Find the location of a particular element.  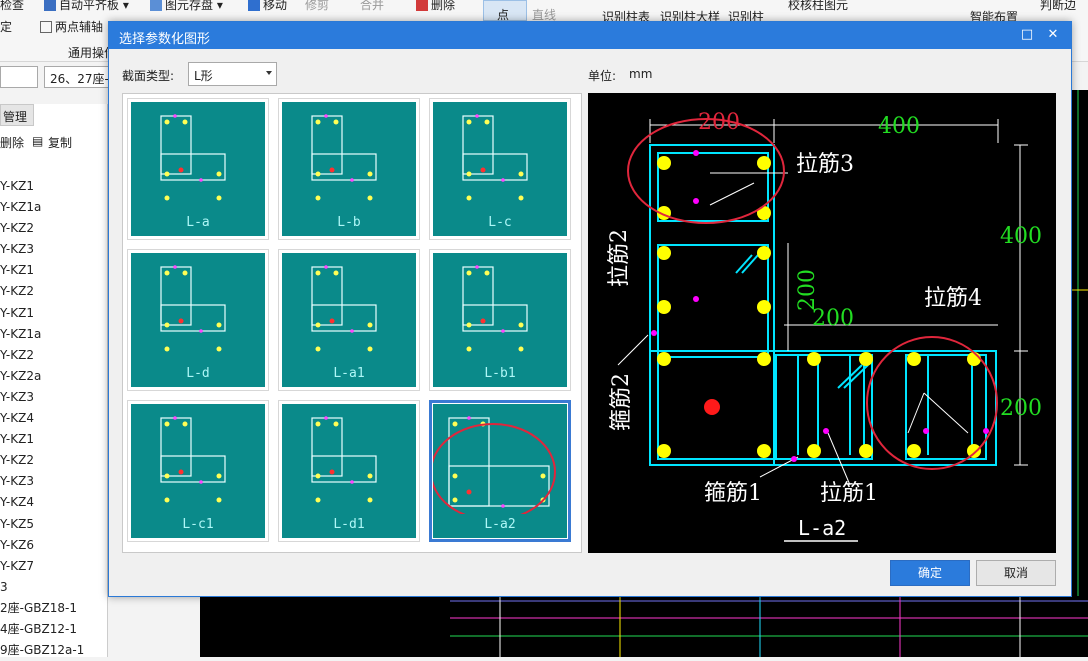

unit-label: 单位: is located at coordinates (602, 76).